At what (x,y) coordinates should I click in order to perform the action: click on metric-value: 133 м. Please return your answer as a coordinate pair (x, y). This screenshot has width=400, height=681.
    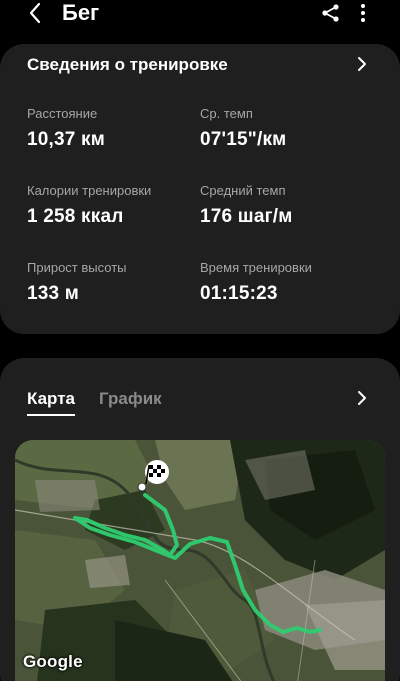
    Looking at the image, I should click on (112, 294).